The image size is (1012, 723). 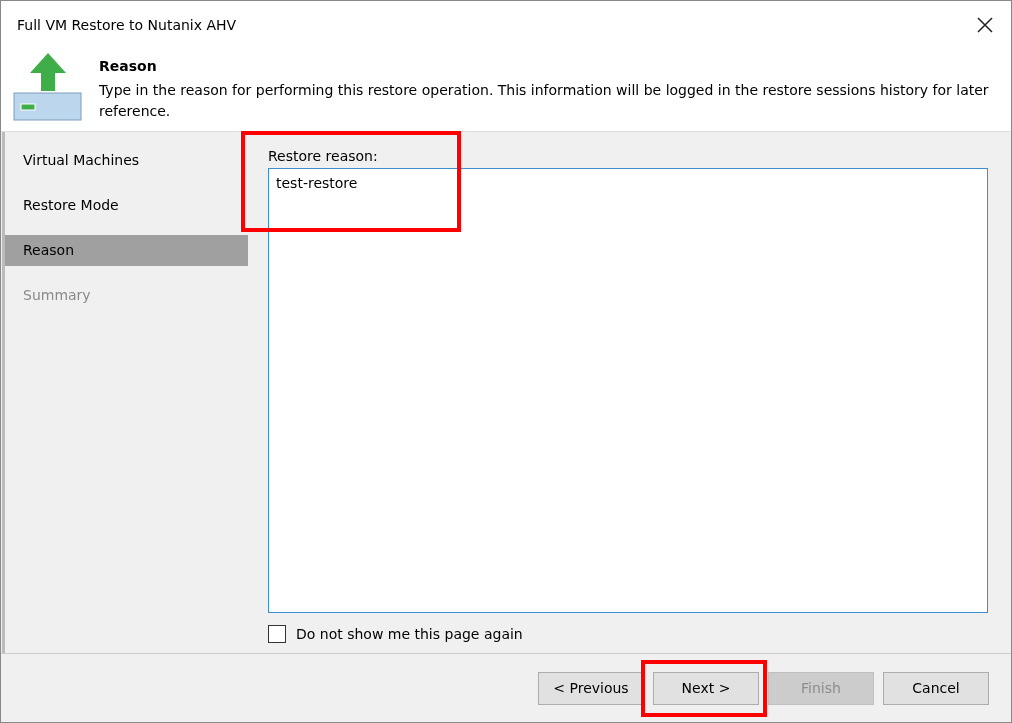 I want to click on checkbox, so click(x=277, y=634).